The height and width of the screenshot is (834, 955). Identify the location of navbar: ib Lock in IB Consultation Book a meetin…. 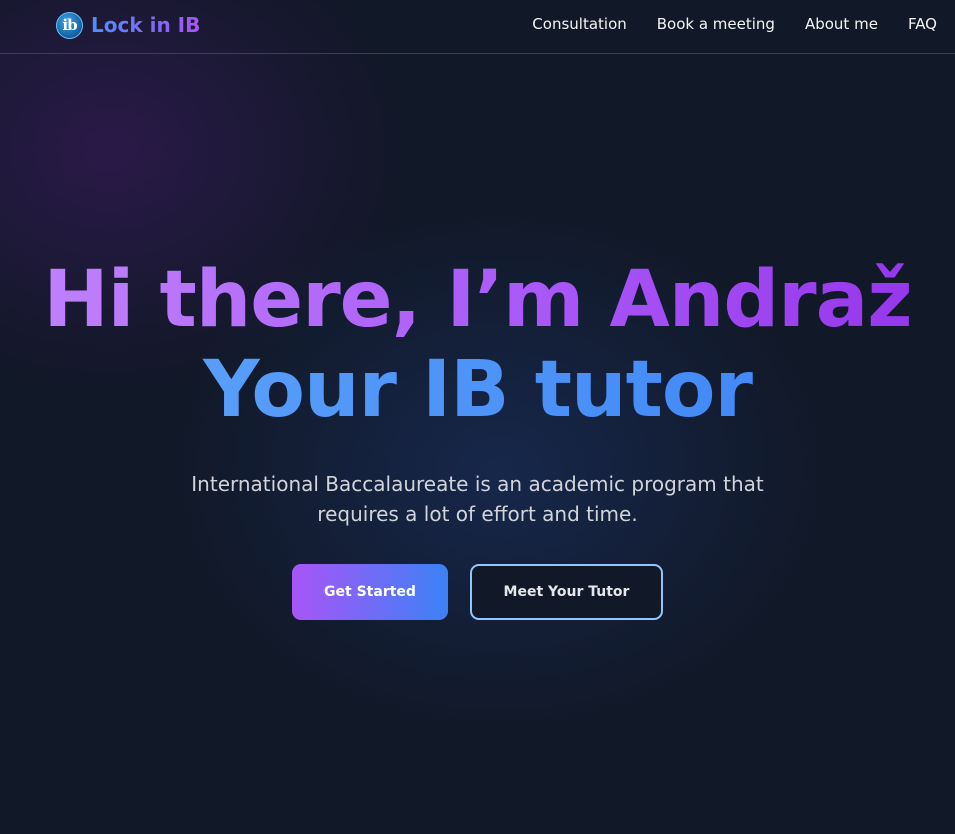
(477, 27).